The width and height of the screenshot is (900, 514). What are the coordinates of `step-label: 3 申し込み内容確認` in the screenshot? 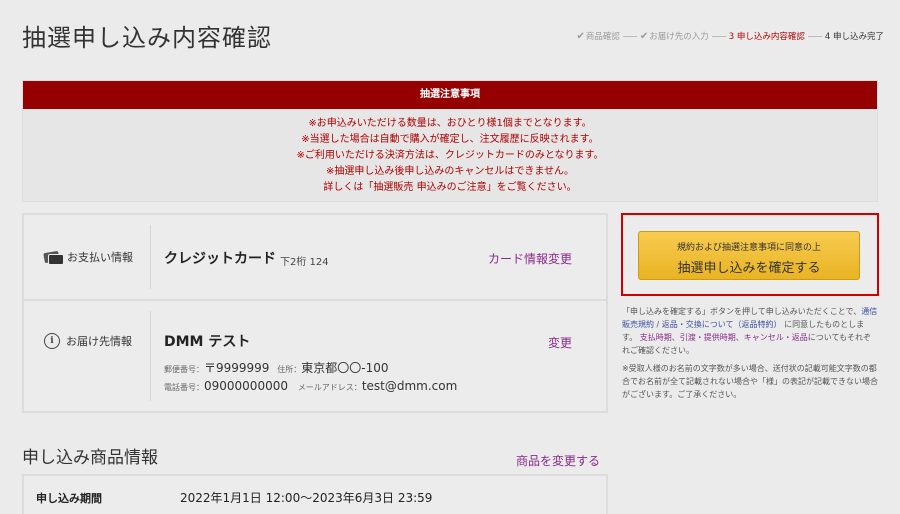 It's located at (766, 37).